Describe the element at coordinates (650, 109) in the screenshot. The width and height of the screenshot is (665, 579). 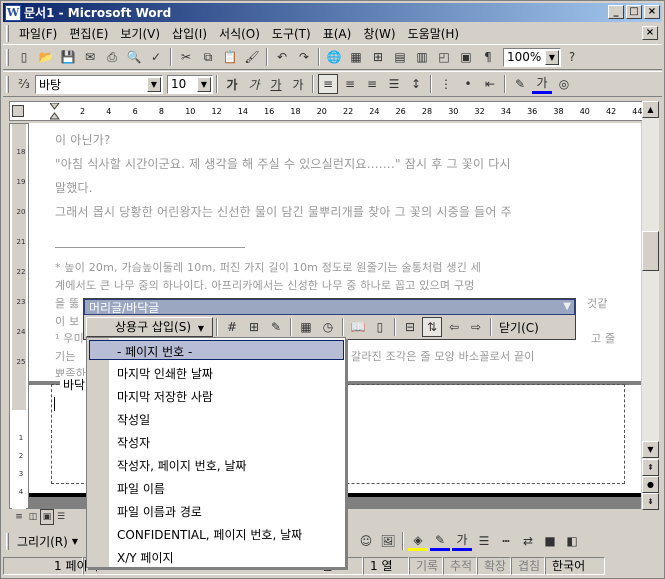
I see `scroll-up-button: ▲` at that location.